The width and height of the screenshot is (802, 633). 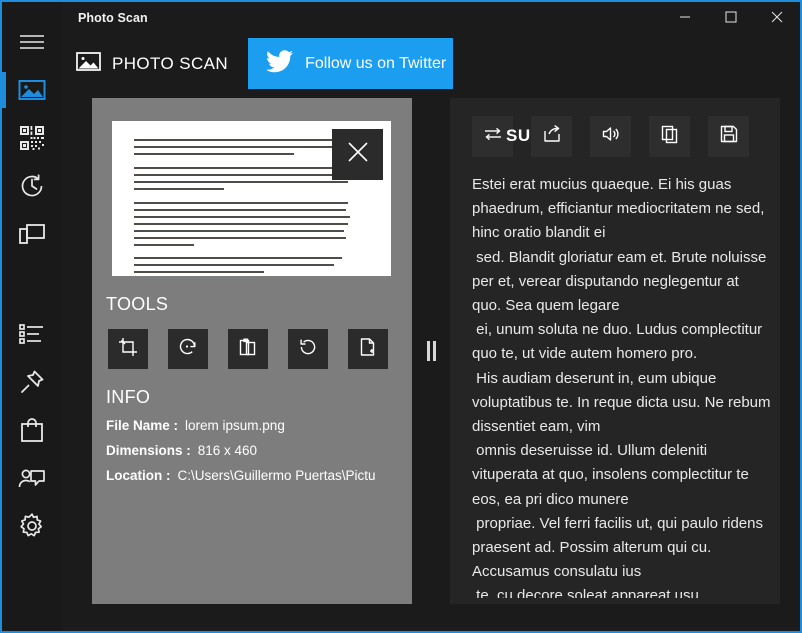 I want to click on translate-swap-icon, so click(x=493, y=136).